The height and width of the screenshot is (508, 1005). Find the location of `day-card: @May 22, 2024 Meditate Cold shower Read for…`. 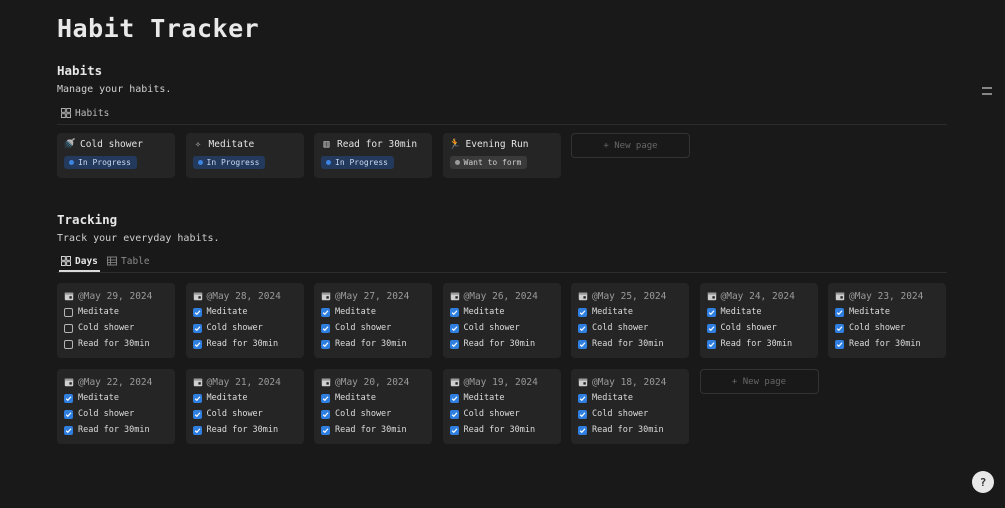

day-card: @May 22, 2024 Meditate Cold shower Read for… is located at coordinates (116, 406).